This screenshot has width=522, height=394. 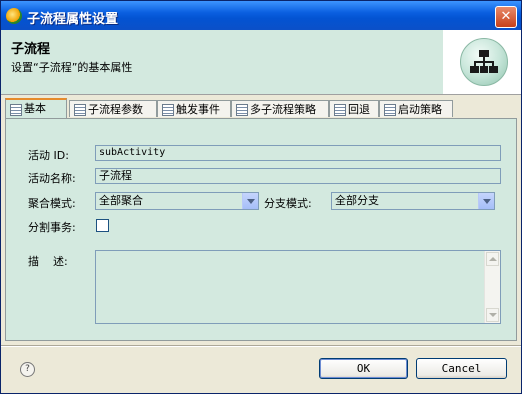 I want to click on split-transaction-checkbox, so click(x=102, y=225).